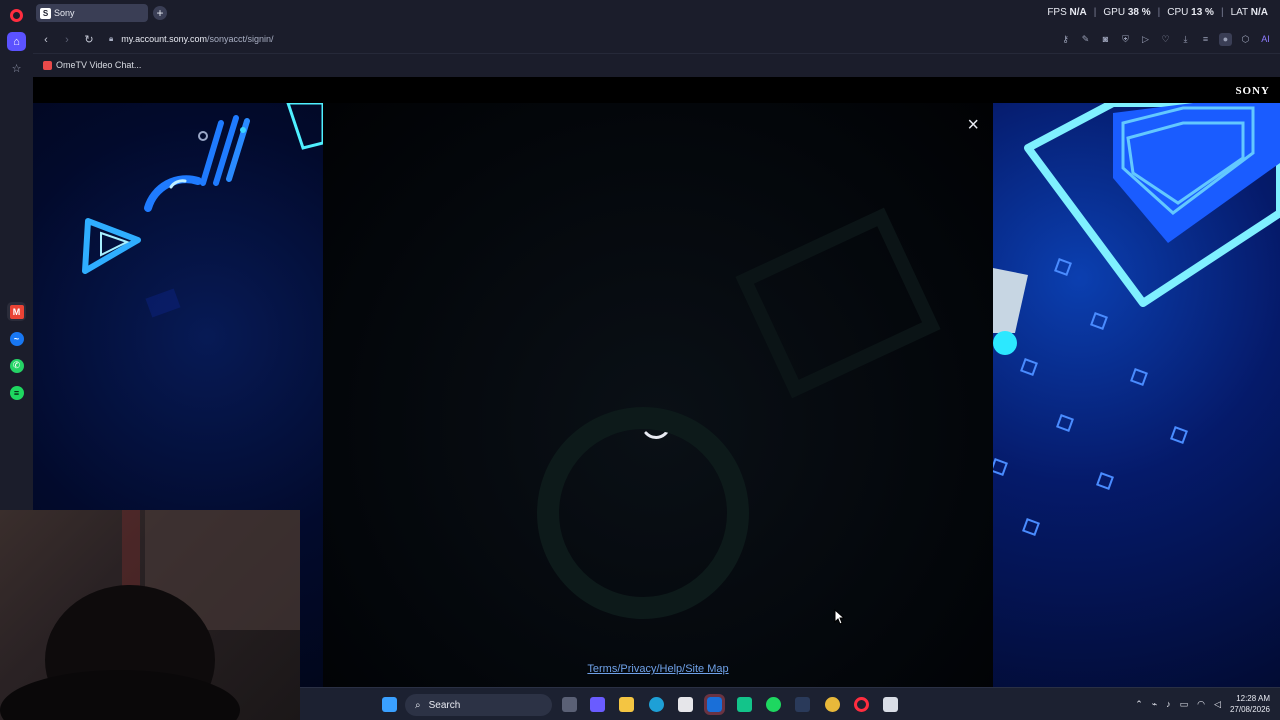 The image size is (1280, 720). What do you see at coordinates (861, 704) in the screenshot?
I see `opera-taskbar-icon` at bounding box center [861, 704].